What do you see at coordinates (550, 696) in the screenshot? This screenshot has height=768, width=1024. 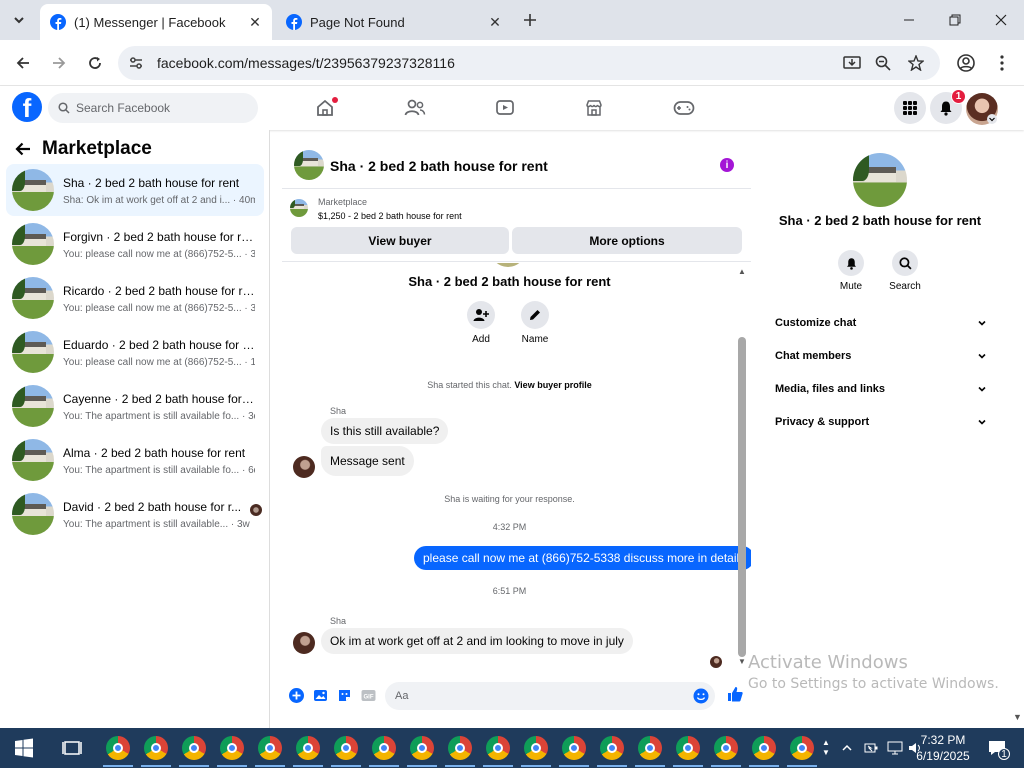 I see `message-input: Aa` at bounding box center [550, 696].